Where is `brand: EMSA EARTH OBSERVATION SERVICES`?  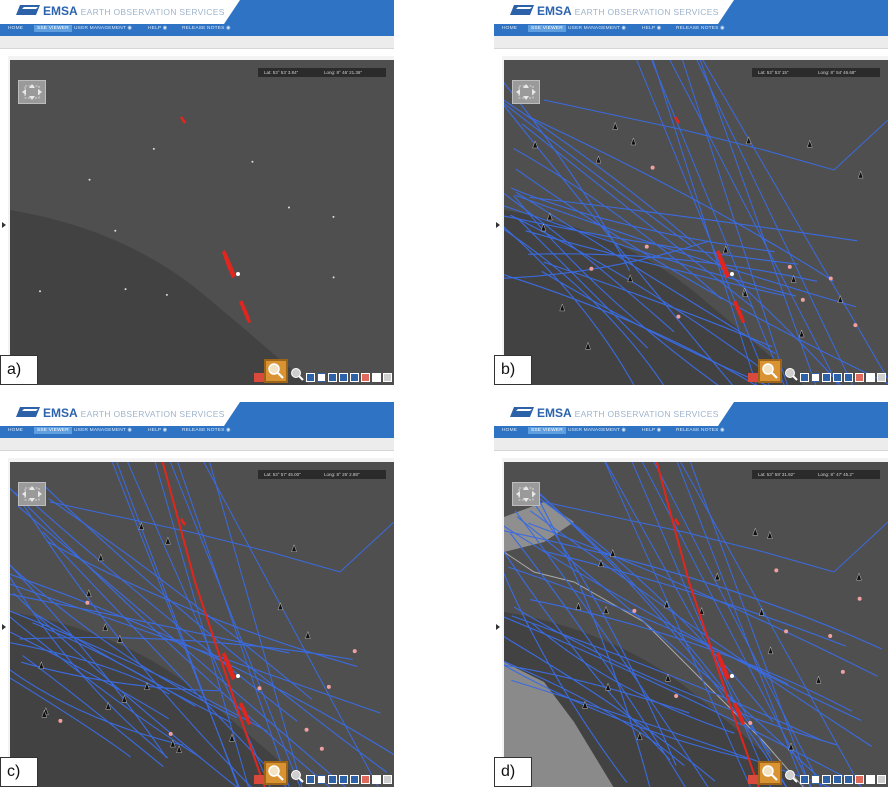
brand: EMSA EARTH OBSERVATION SERVICES is located at coordinates (628, 11).